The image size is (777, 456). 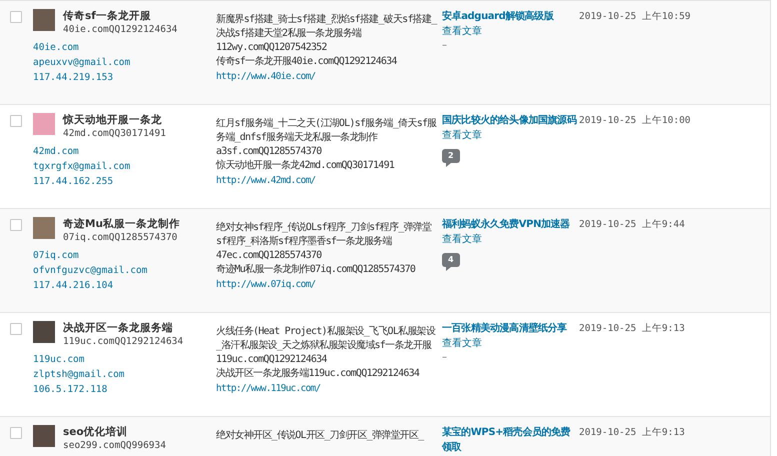 I want to click on author-url-link: 119uc.com, so click(x=58, y=359).